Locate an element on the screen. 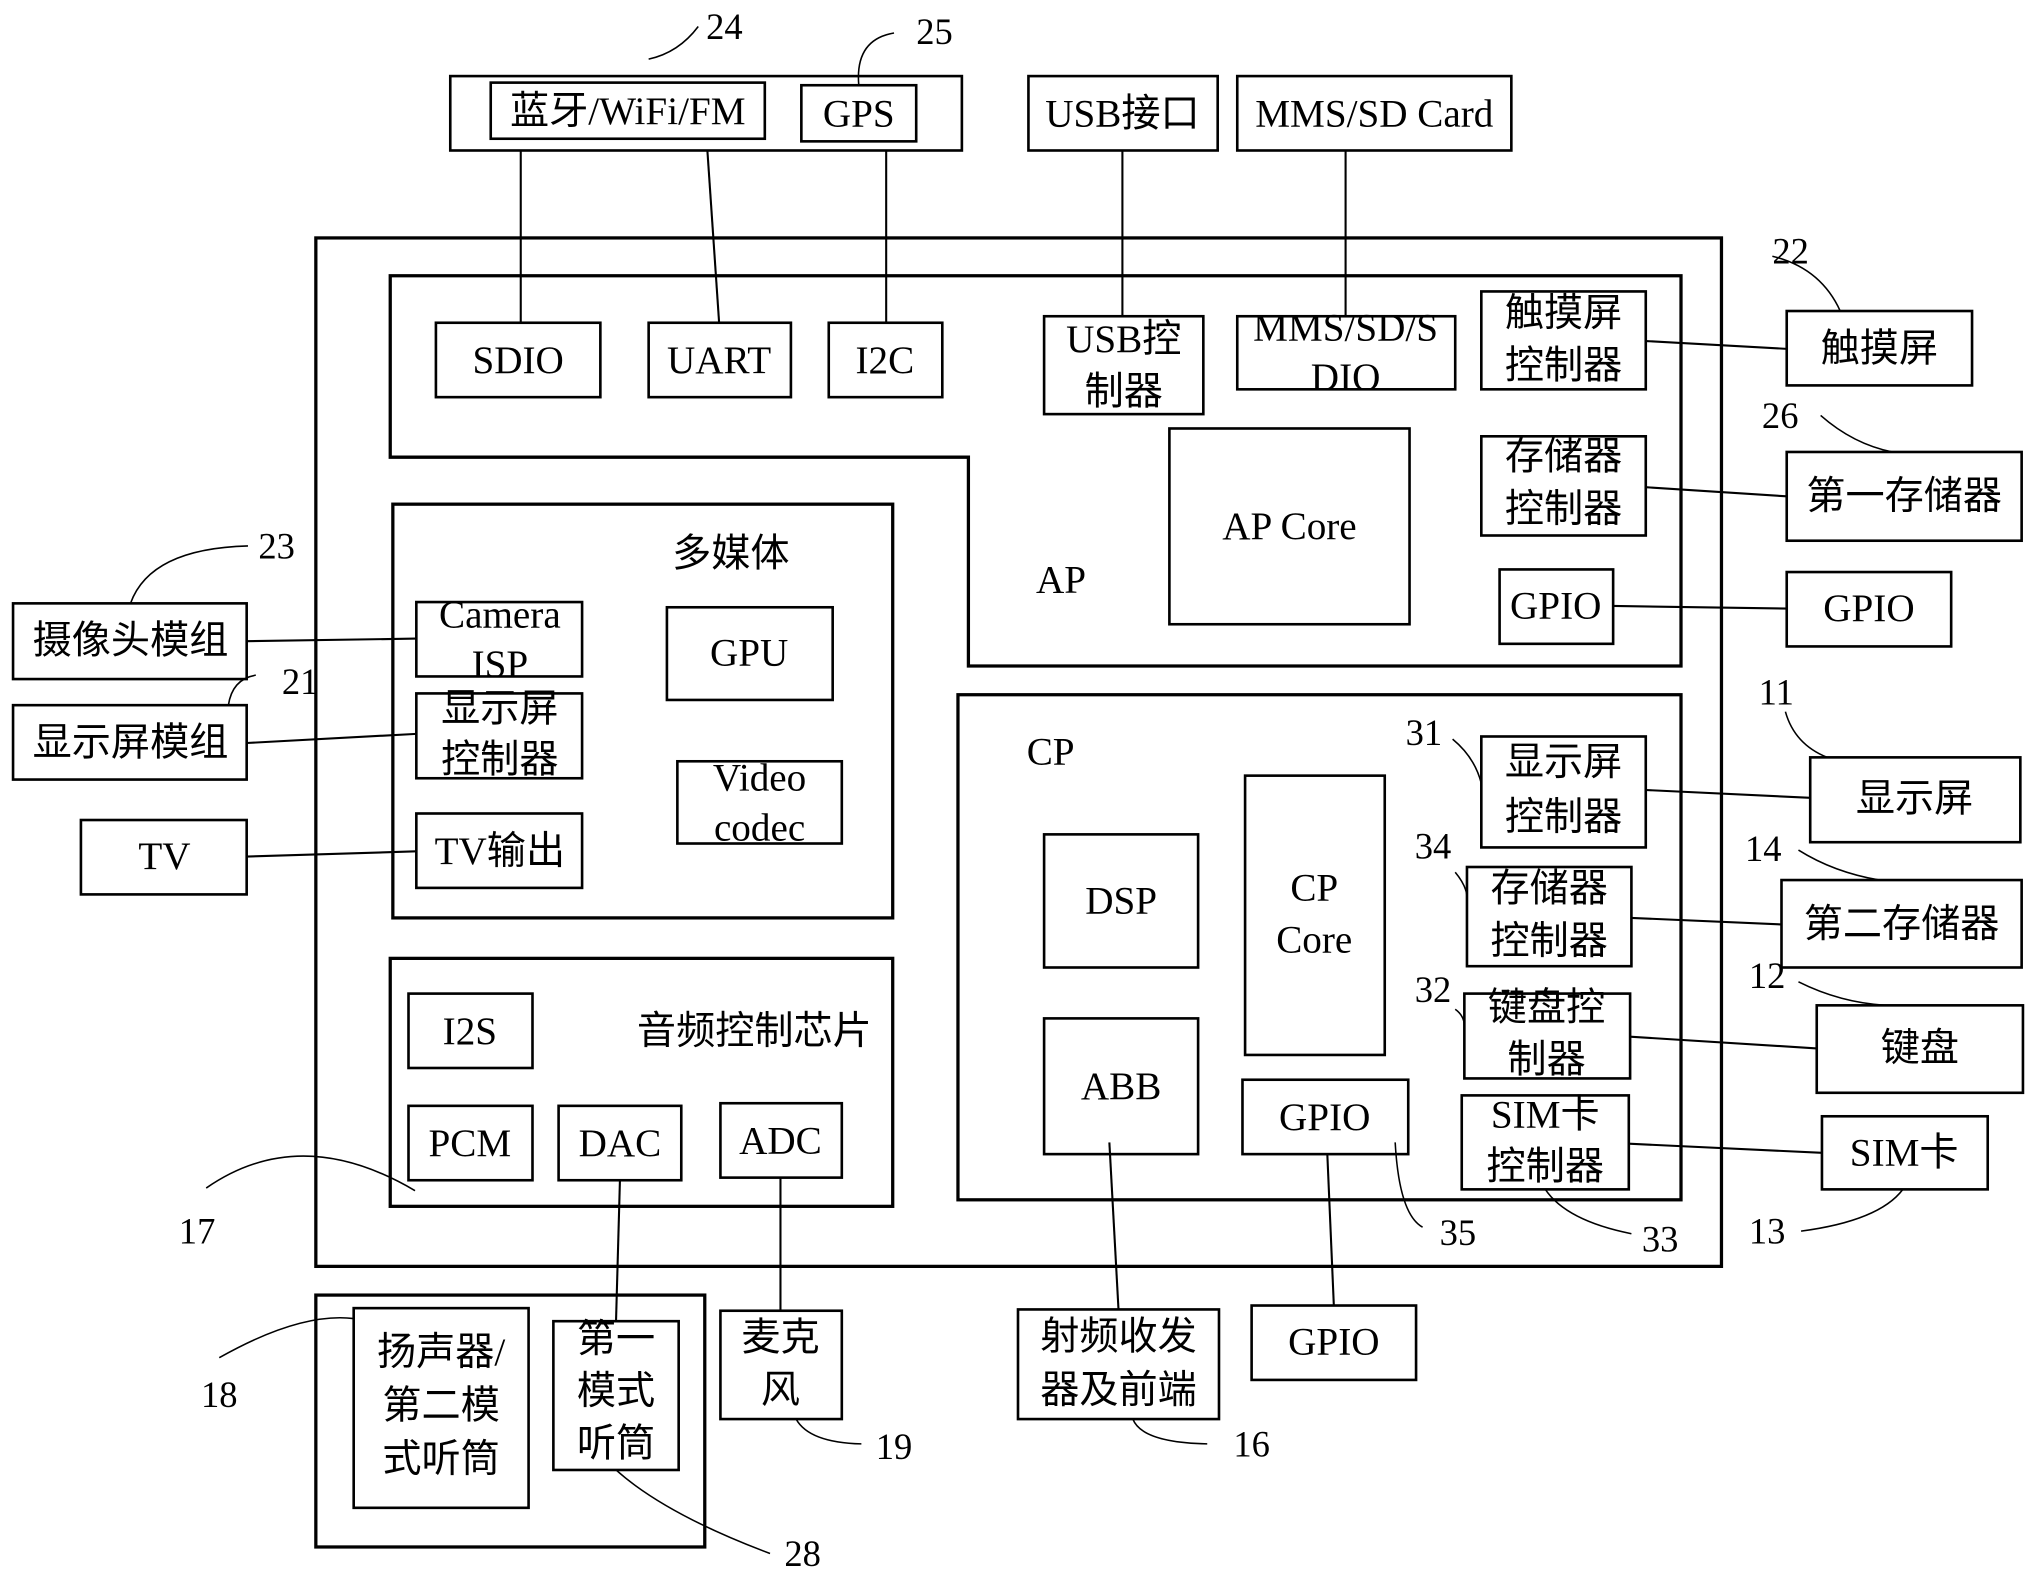 The image size is (2036, 1580). display-module-label: 显示屏模组 is located at coordinates (131, 743).